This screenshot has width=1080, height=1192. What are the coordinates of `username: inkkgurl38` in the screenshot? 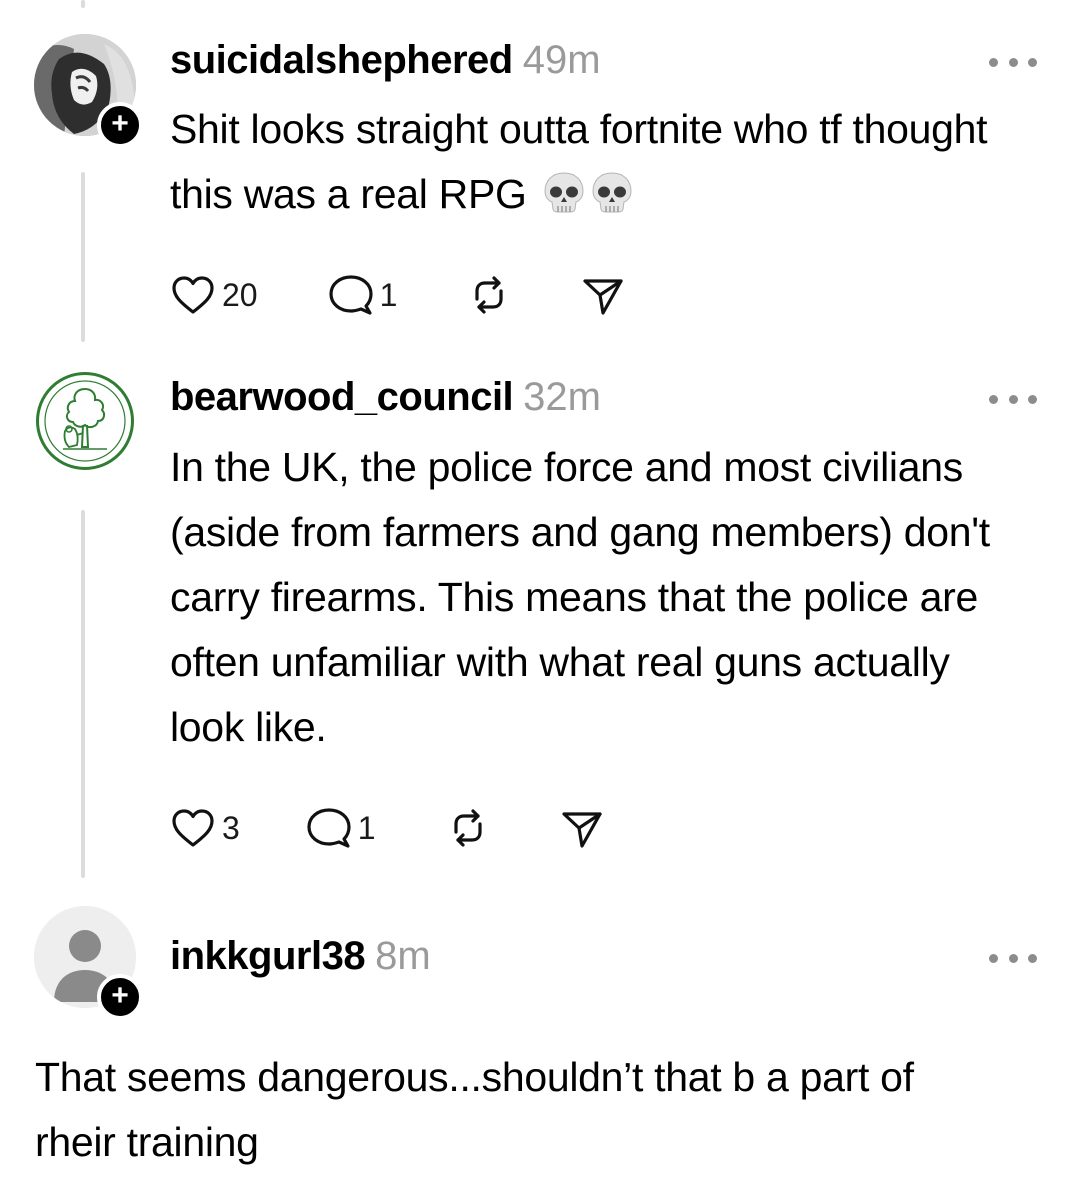 It's located at (268, 956).